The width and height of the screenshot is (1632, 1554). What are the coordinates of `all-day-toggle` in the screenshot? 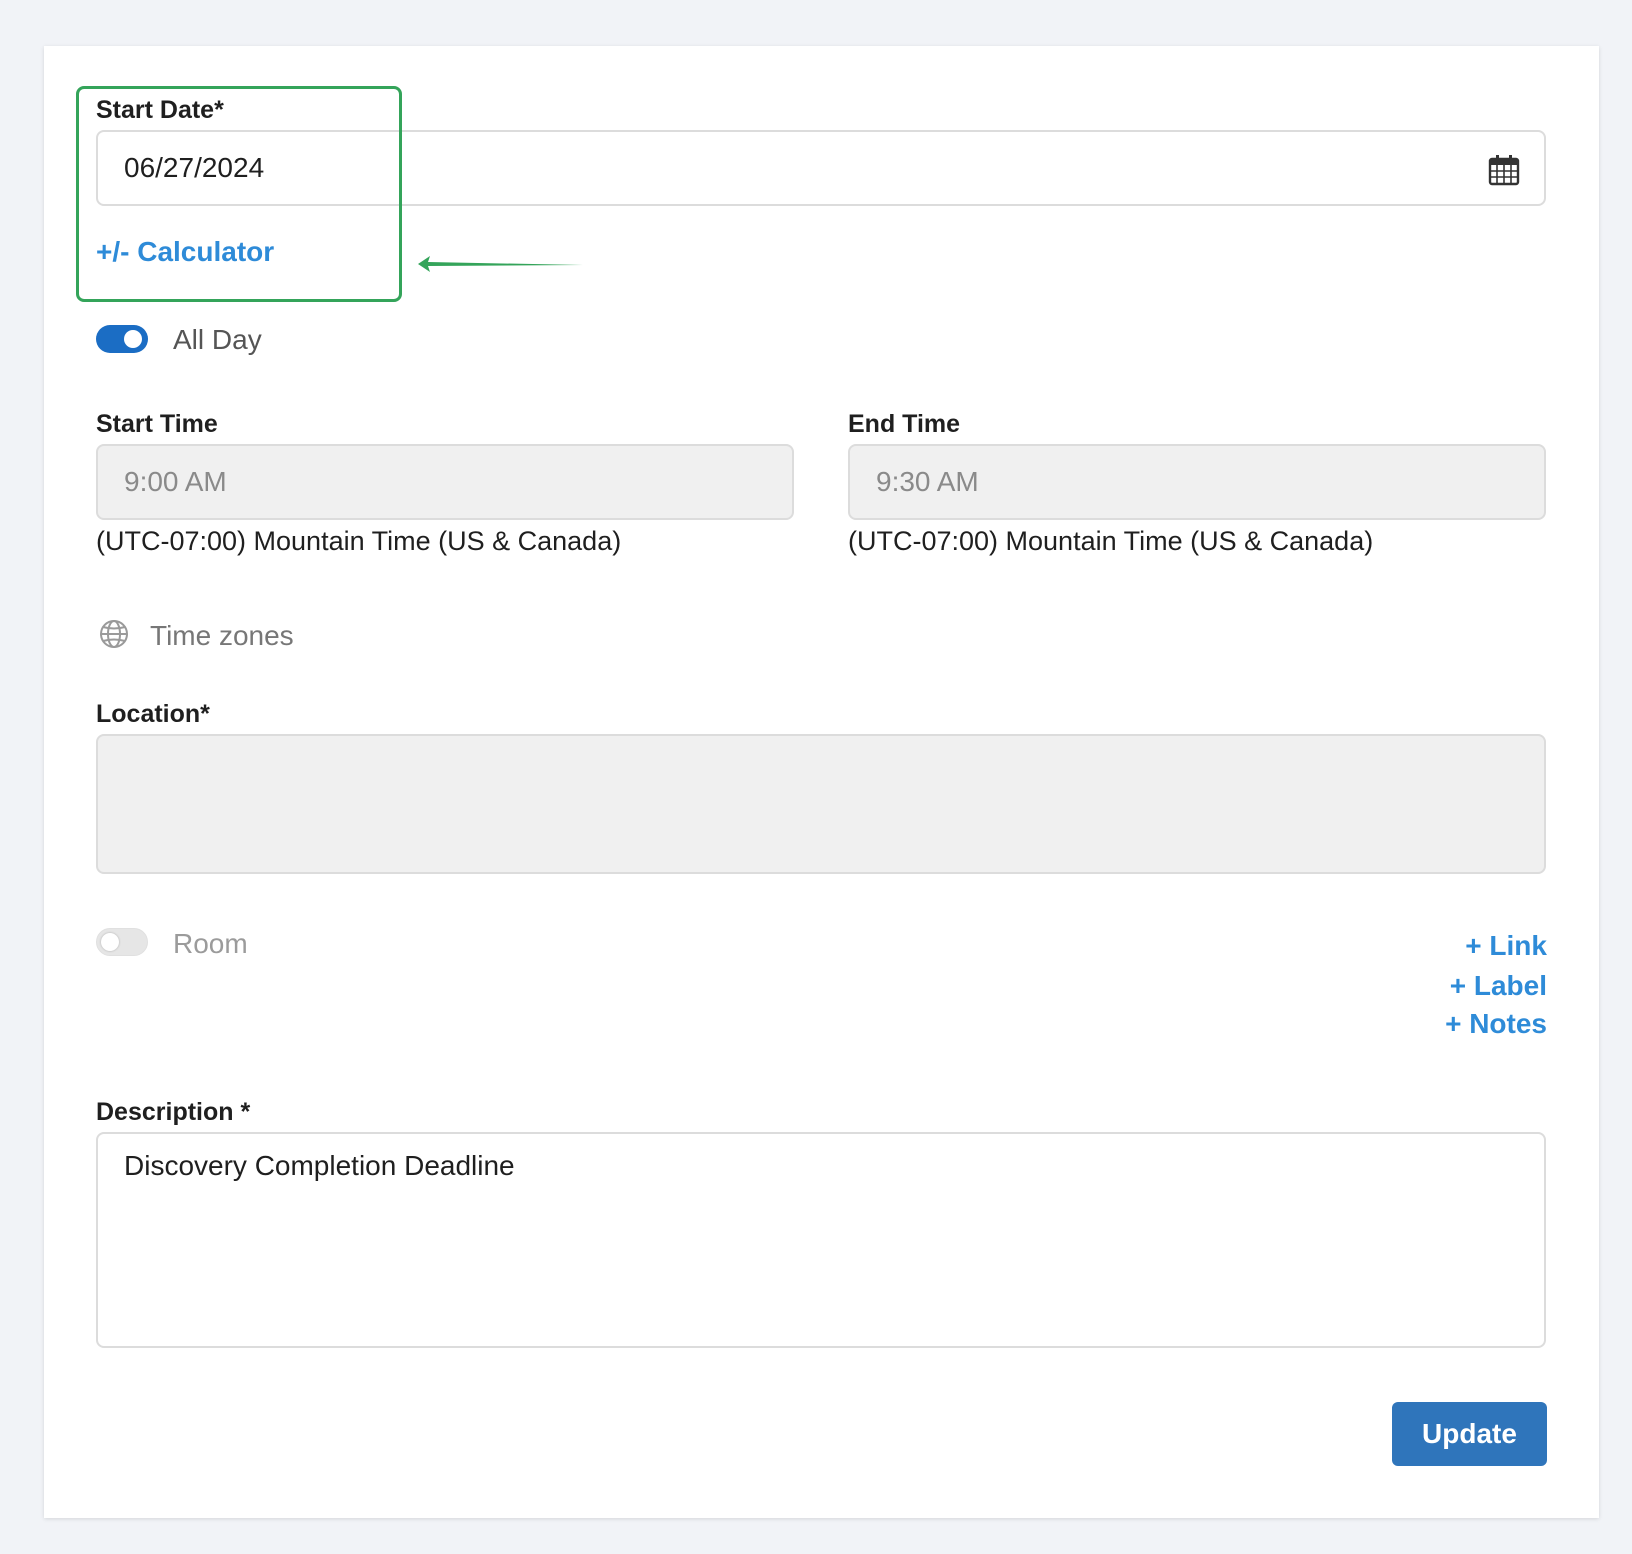 It's located at (122, 339).